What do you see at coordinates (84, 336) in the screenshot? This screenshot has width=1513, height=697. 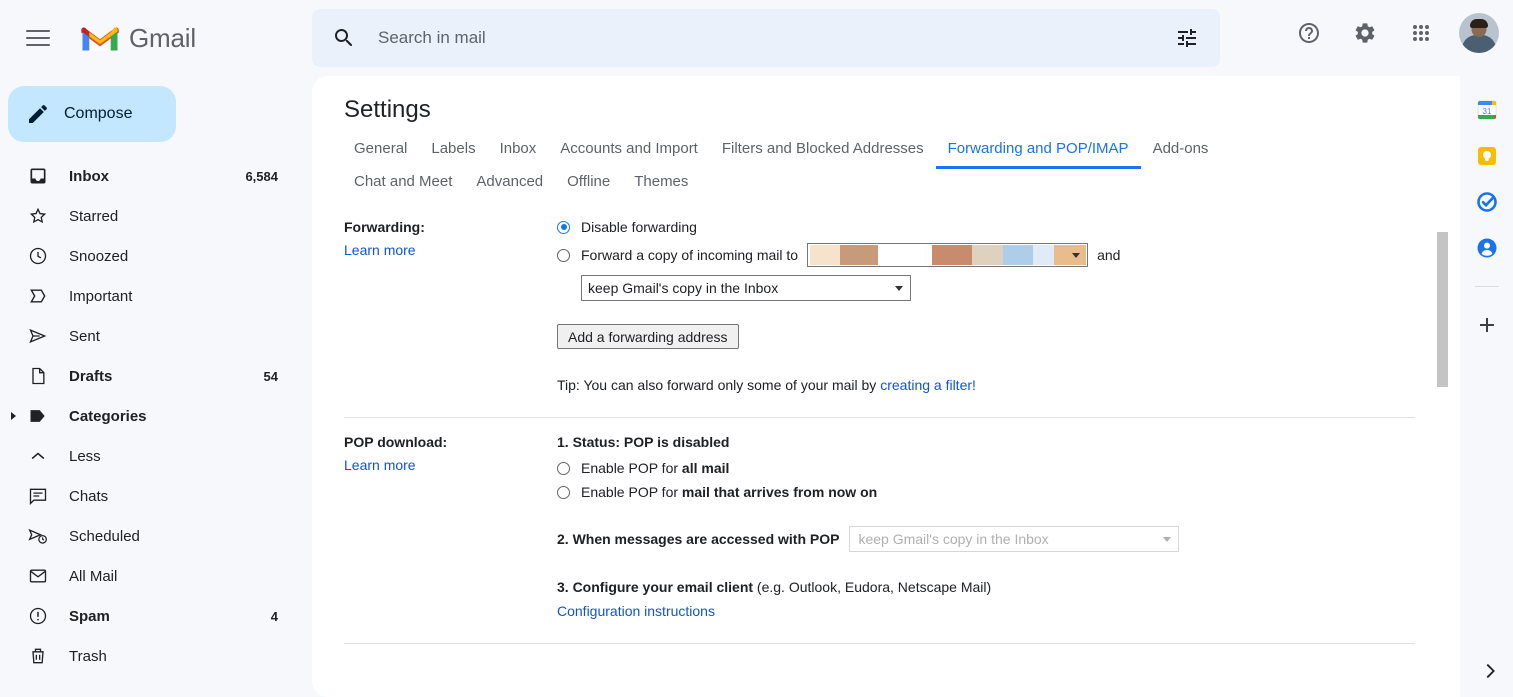 I see `sidebar-item-label: Sent` at bounding box center [84, 336].